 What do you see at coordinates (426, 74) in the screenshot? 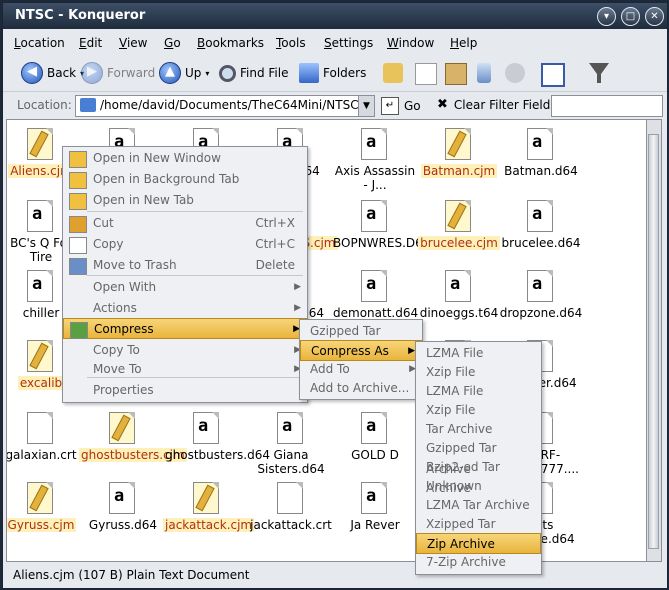
I see `copy-icon` at bounding box center [426, 74].